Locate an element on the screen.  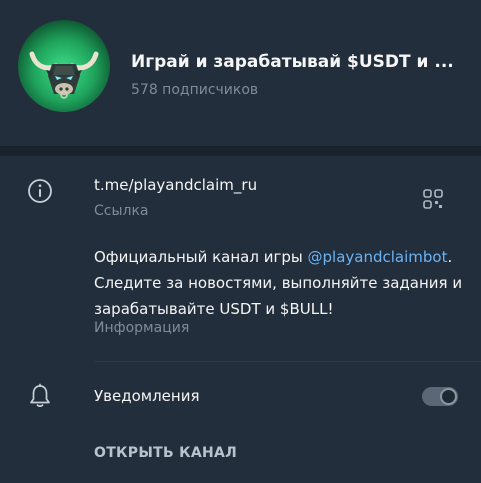
notifications-label: Уведомления is located at coordinates (147, 396).